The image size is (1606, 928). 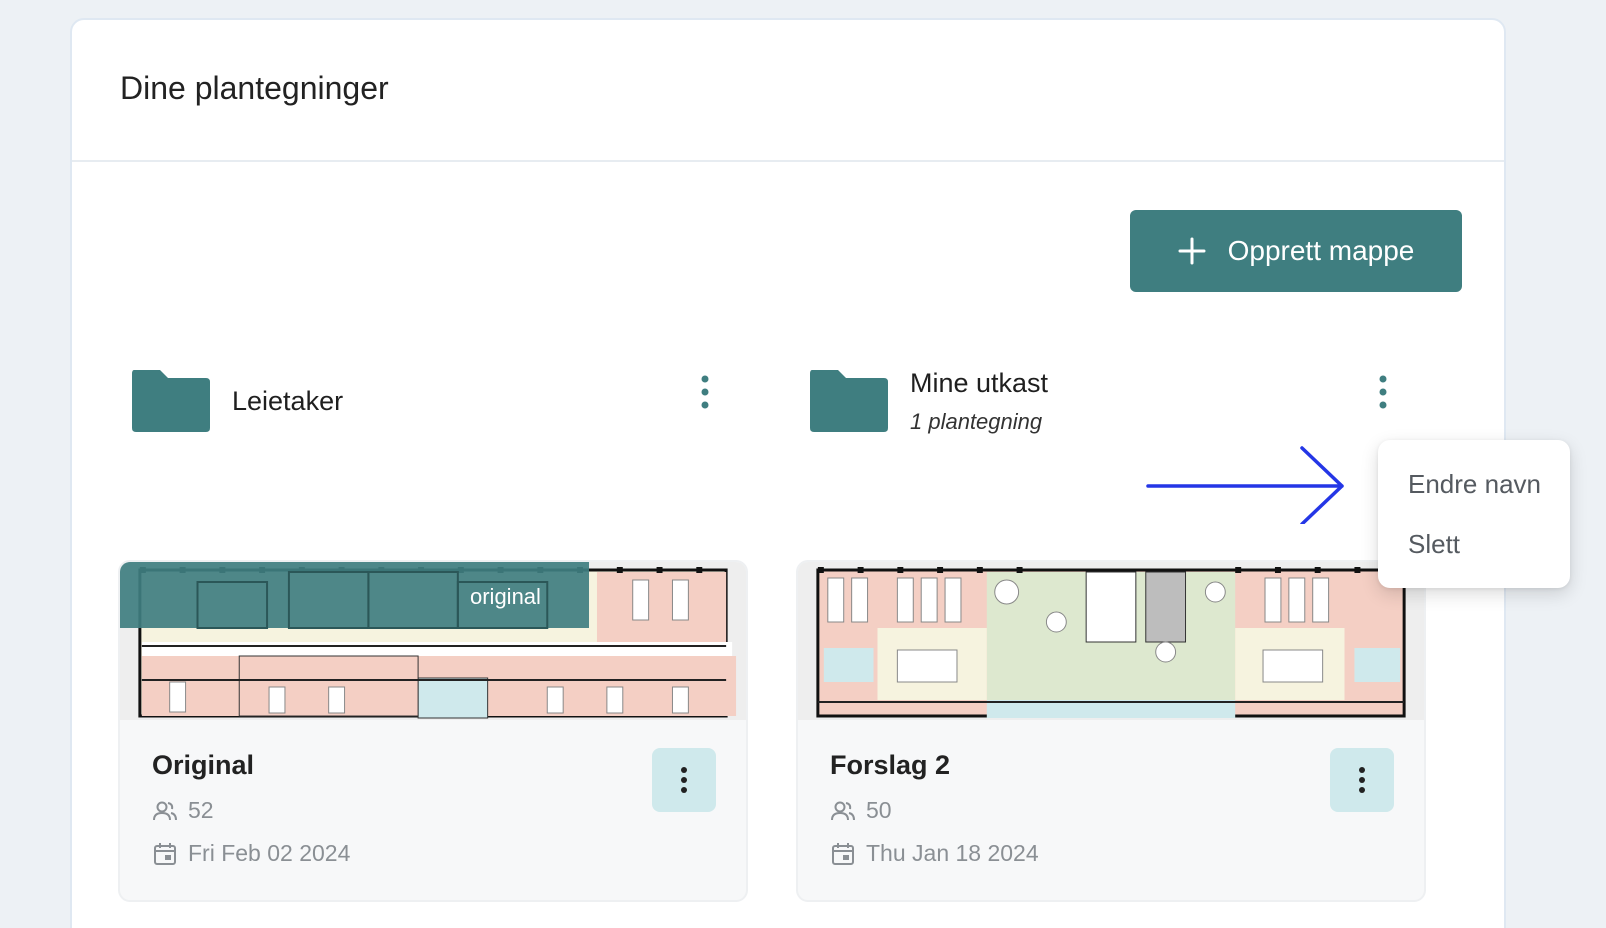 What do you see at coordinates (879, 810) in the screenshot?
I see `plan-people-count: 50` at bounding box center [879, 810].